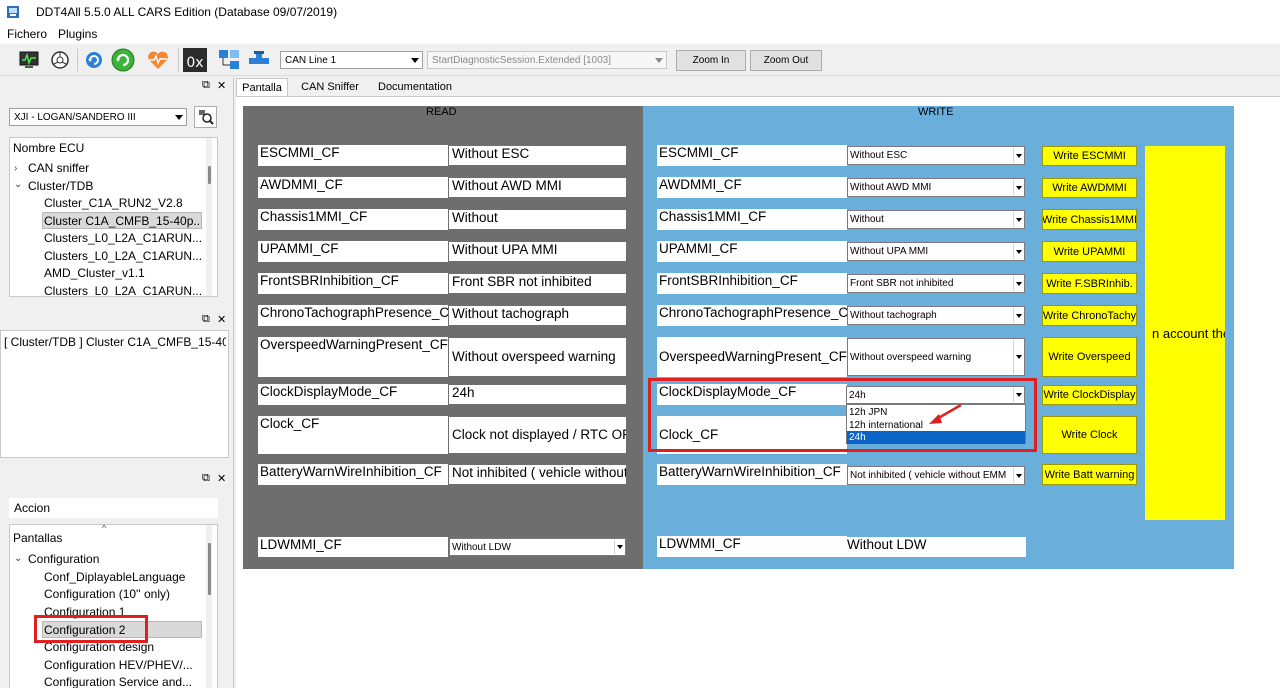  What do you see at coordinates (116, 479) in the screenshot?
I see `actions-panel-header: ⧉ ✕` at bounding box center [116, 479].